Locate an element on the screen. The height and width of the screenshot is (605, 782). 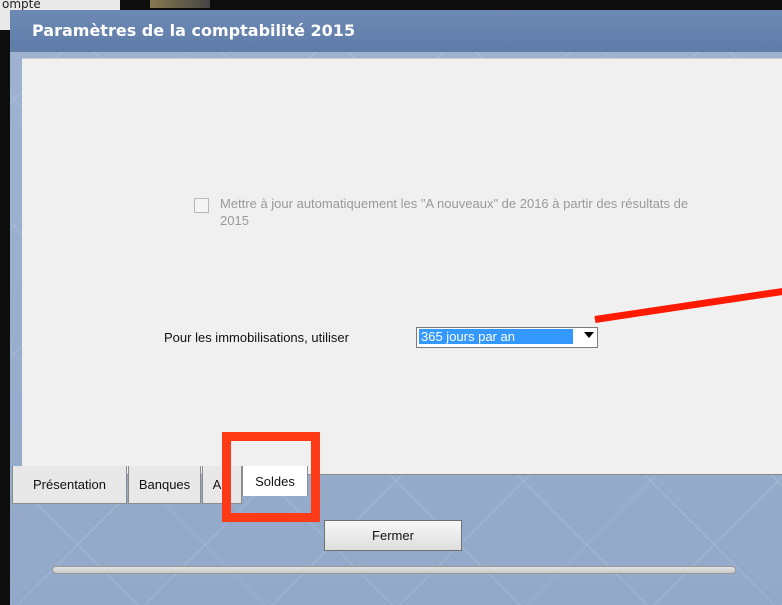
annotation-highlight-box is located at coordinates (271, 477).